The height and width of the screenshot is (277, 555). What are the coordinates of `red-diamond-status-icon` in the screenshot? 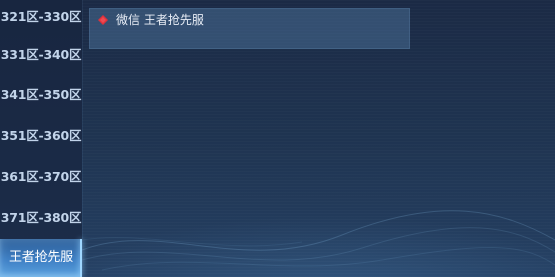 It's located at (103, 20).